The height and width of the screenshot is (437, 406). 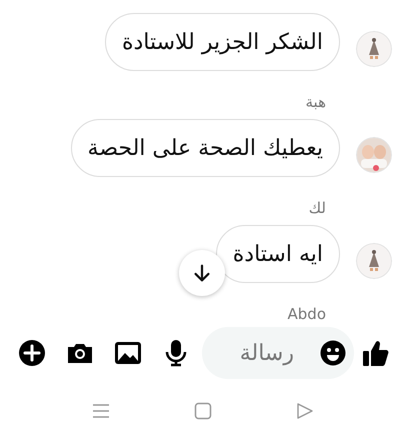 I want to click on message-bubble: يعطيك الصحة على الحصة, so click(x=205, y=148).